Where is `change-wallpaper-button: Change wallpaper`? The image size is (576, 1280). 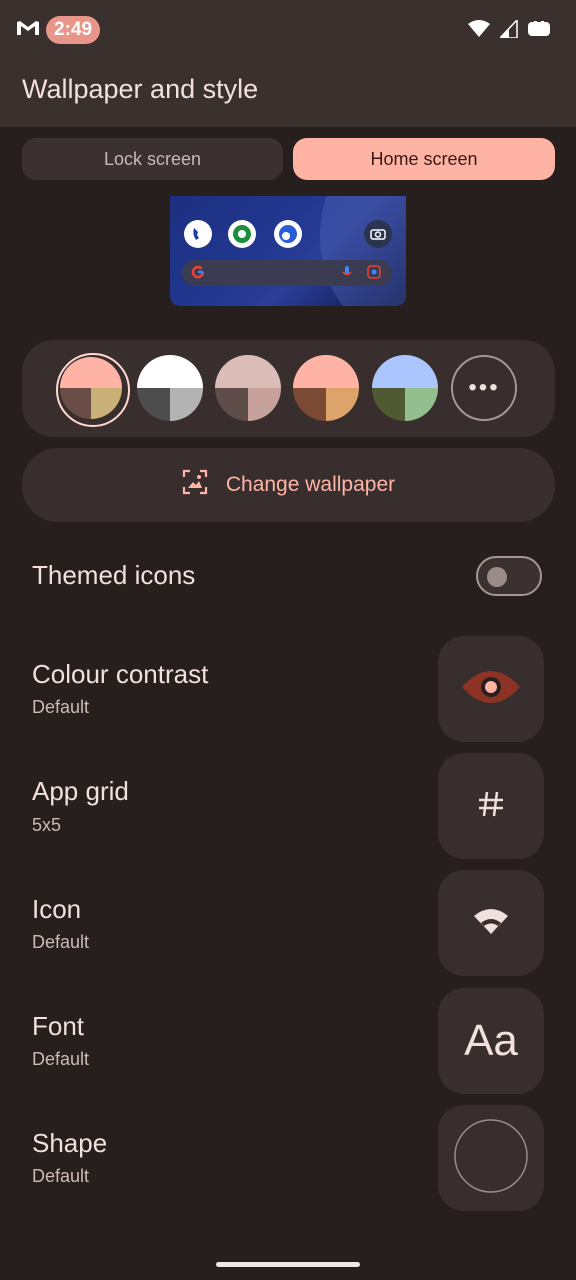
change-wallpaper-button: Change wallpaper is located at coordinates (288, 485).